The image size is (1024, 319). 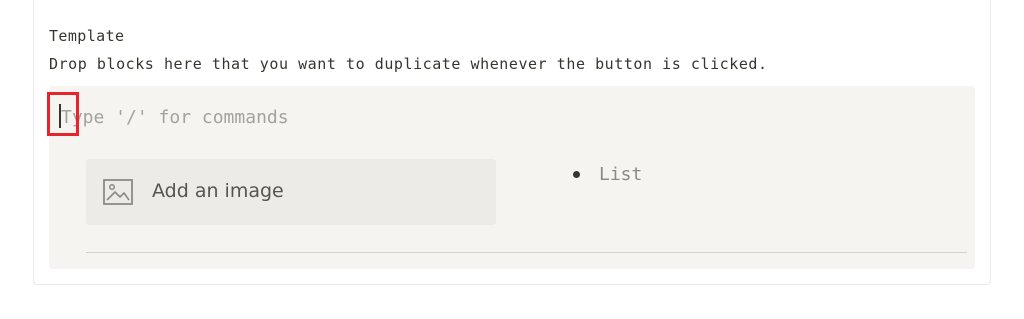 I want to click on image-icon, so click(x=118, y=192).